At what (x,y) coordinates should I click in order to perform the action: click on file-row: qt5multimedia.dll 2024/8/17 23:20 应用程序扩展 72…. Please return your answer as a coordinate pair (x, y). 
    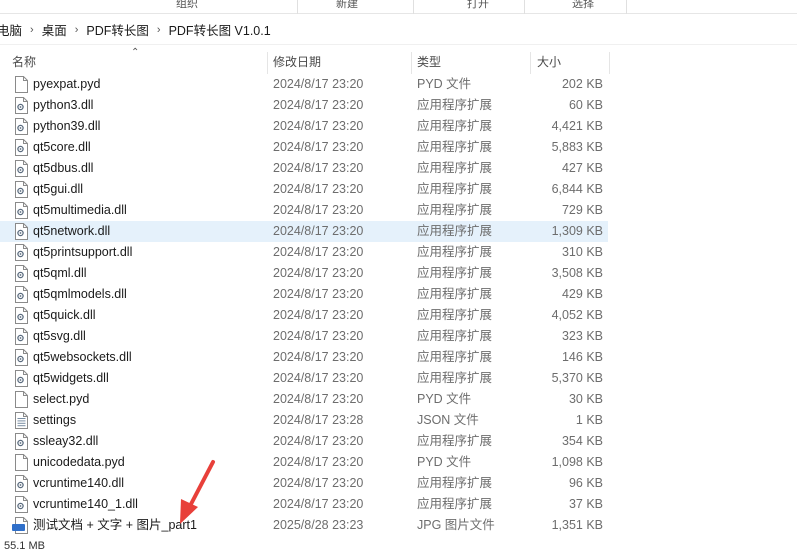
    Looking at the image, I should click on (304, 210).